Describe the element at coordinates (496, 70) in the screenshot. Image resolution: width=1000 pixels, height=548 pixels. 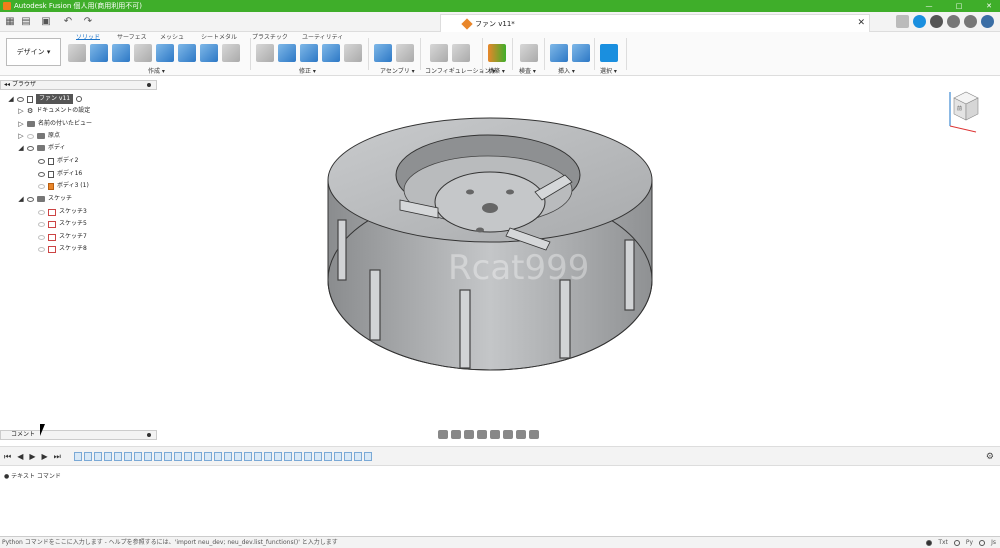
I see `group-construct: 構築 ▾` at that location.